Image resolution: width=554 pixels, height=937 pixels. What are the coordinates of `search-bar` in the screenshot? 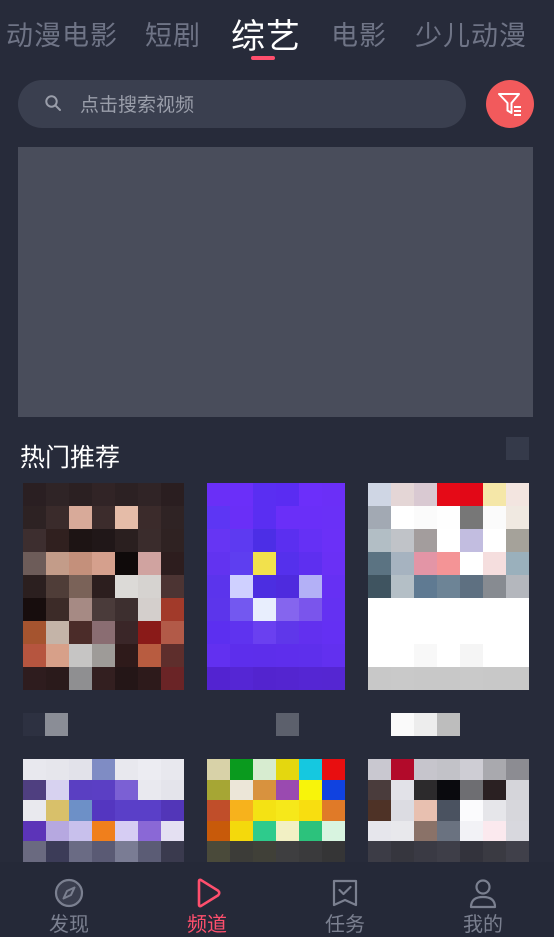 It's located at (242, 104).